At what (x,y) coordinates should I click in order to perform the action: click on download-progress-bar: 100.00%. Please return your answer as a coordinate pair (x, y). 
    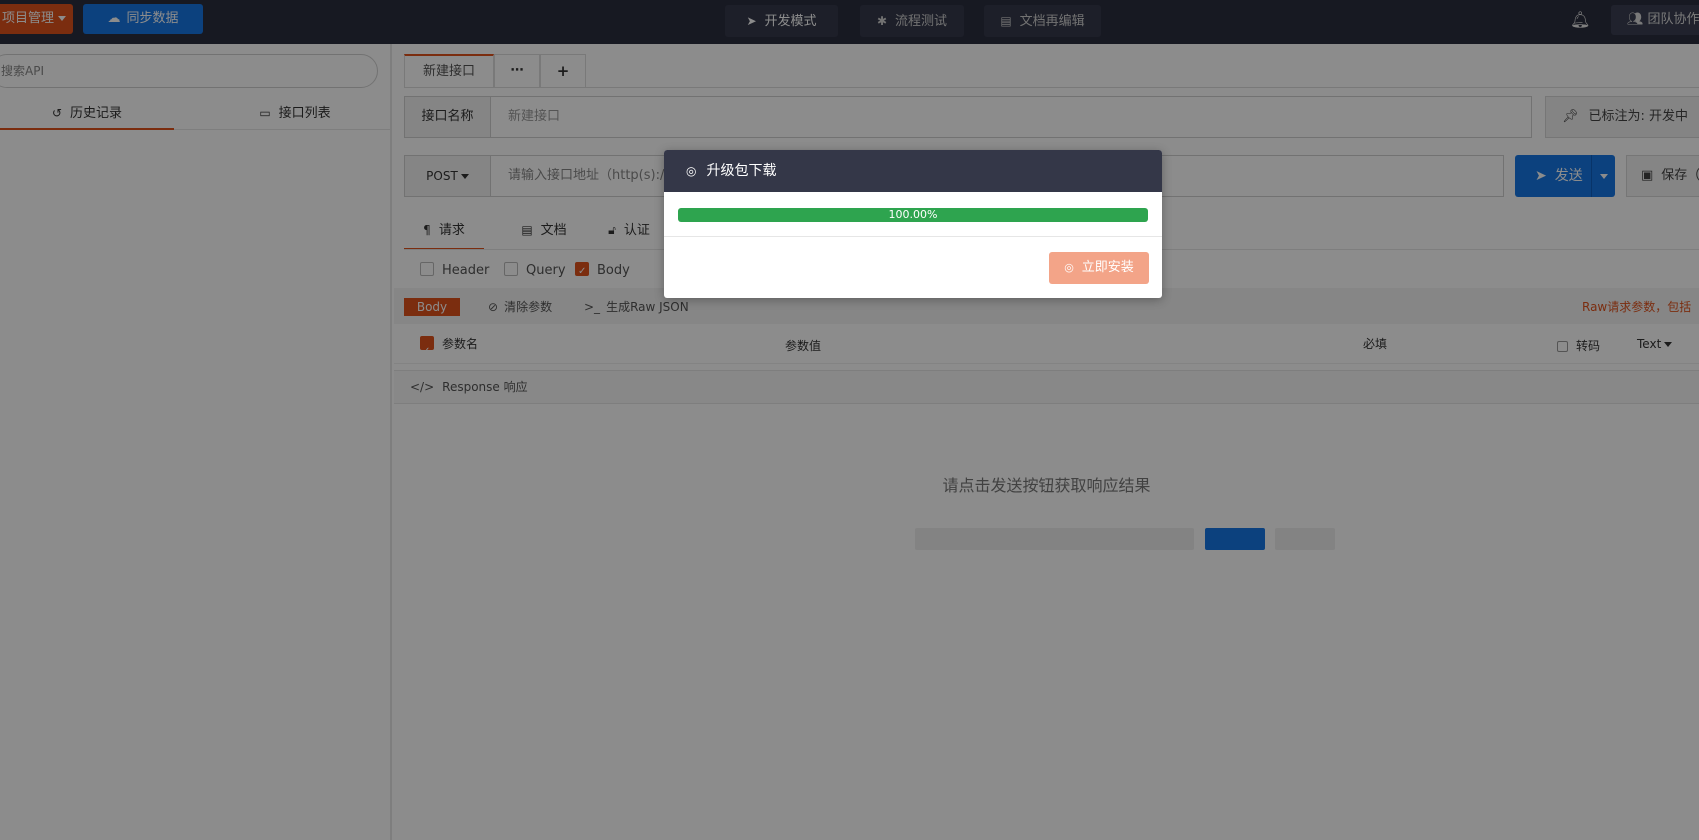
    Looking at the image, I should click on (913, 215).